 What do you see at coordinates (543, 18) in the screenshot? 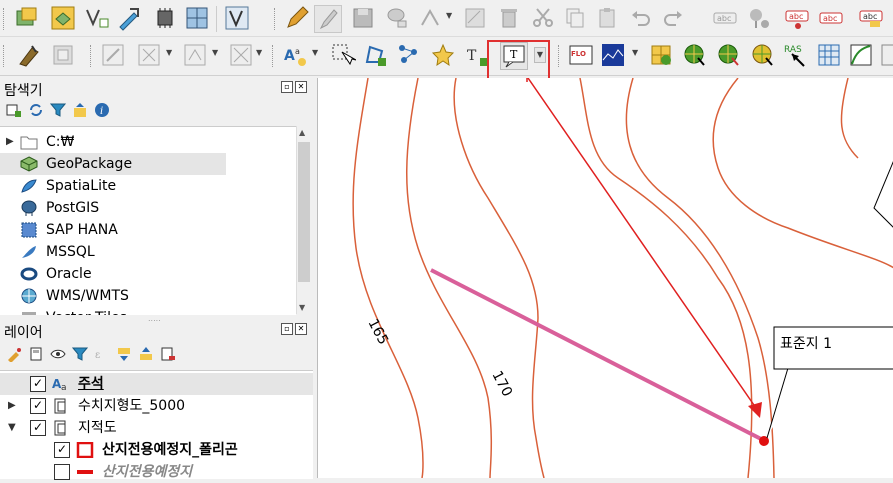
I see `cut-icon` at bounding box center [543, 18].